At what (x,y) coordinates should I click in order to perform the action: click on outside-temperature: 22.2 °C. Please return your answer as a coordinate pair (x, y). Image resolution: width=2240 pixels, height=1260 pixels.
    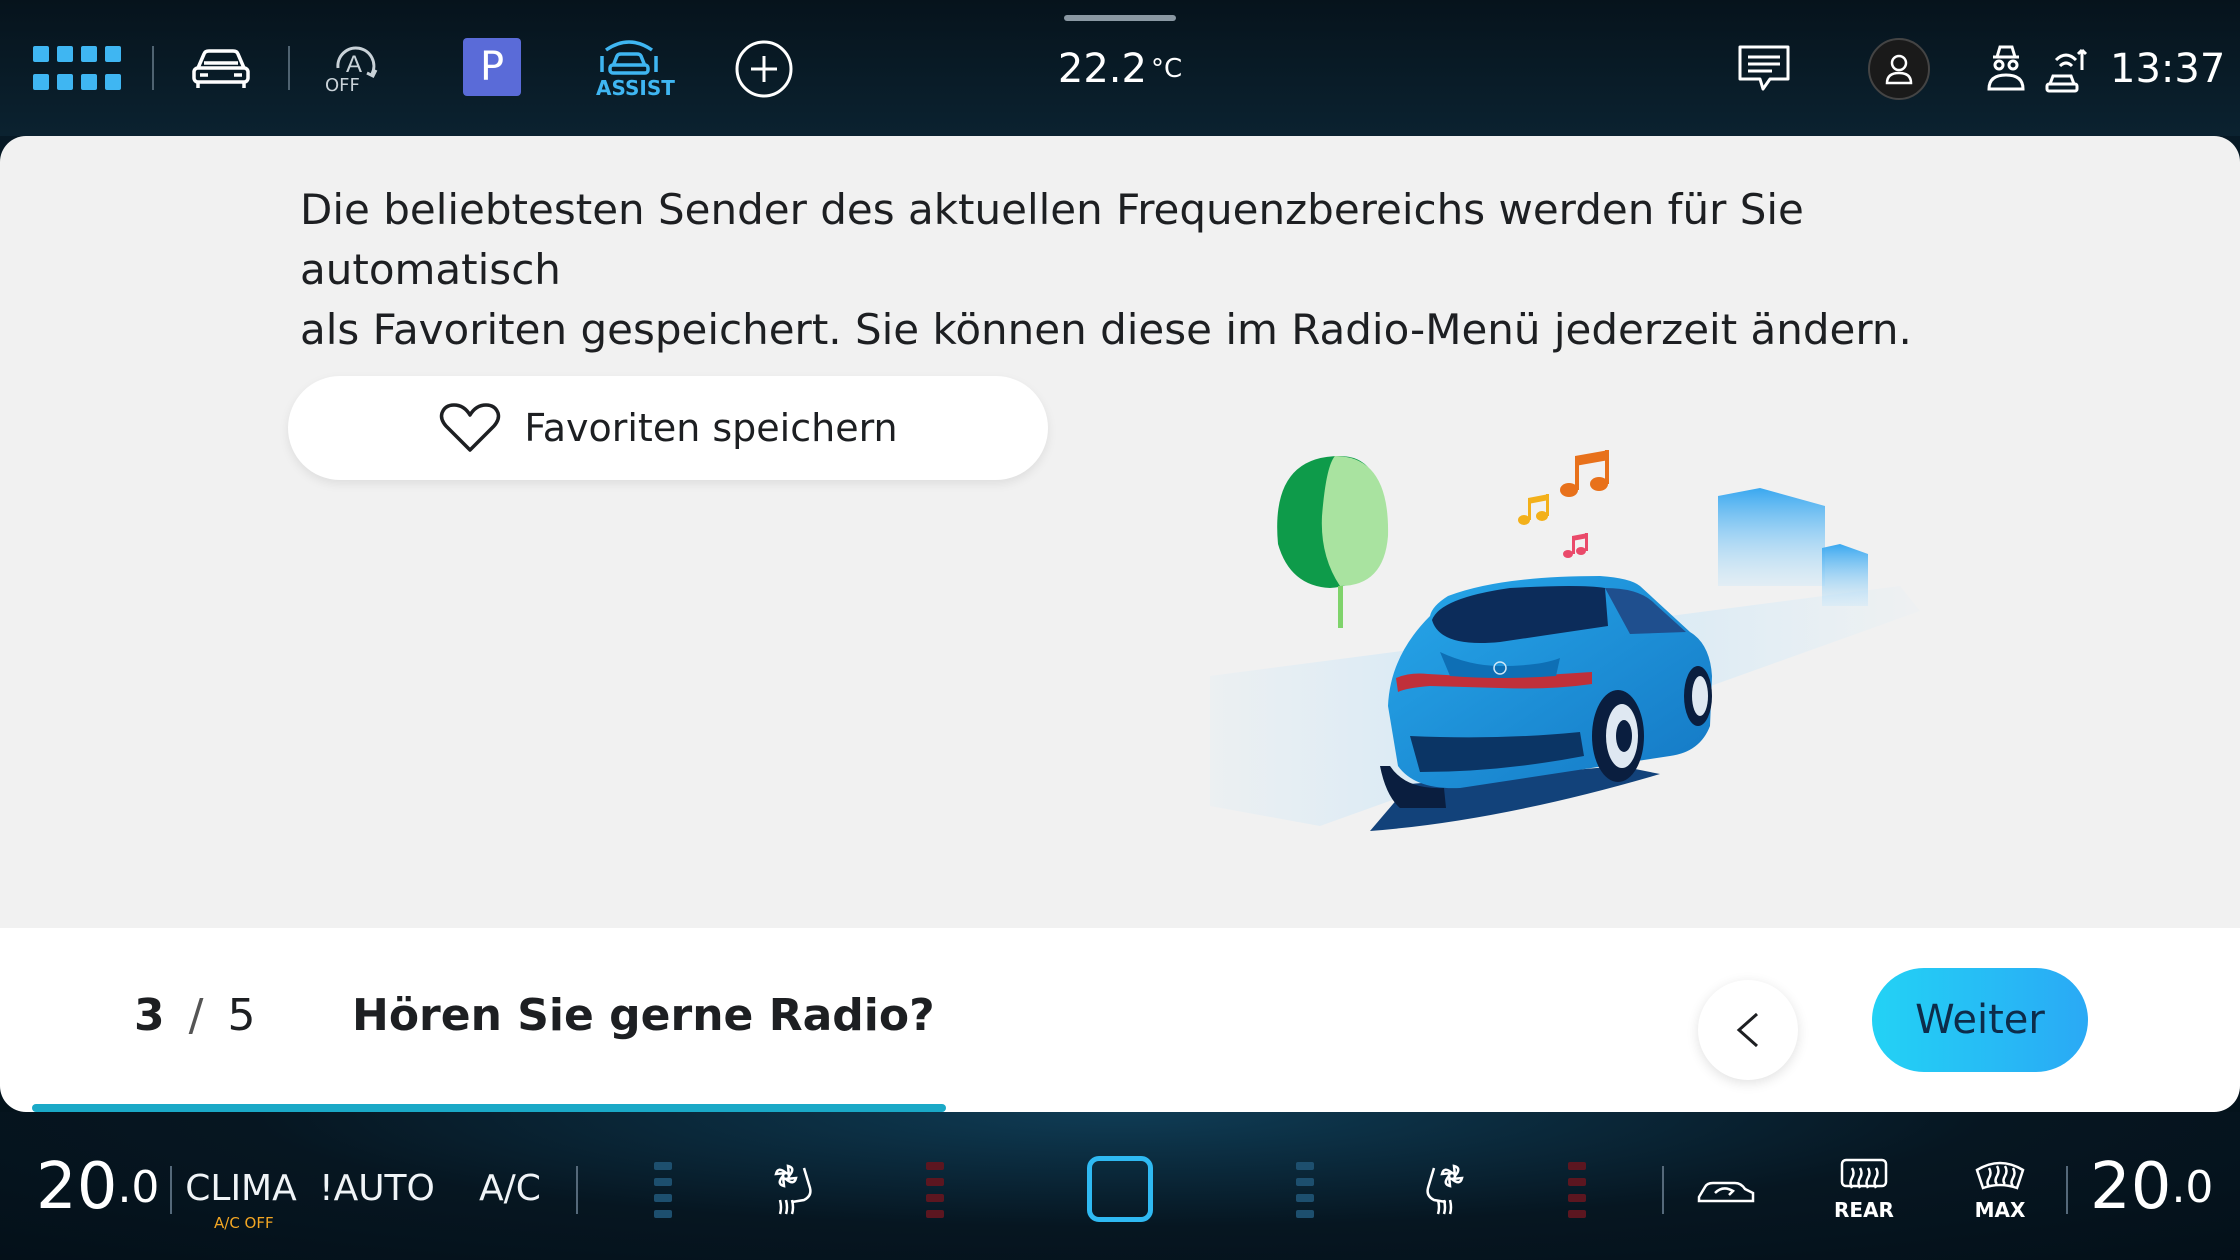
    Looking at the image, I should click on (1120, 69).